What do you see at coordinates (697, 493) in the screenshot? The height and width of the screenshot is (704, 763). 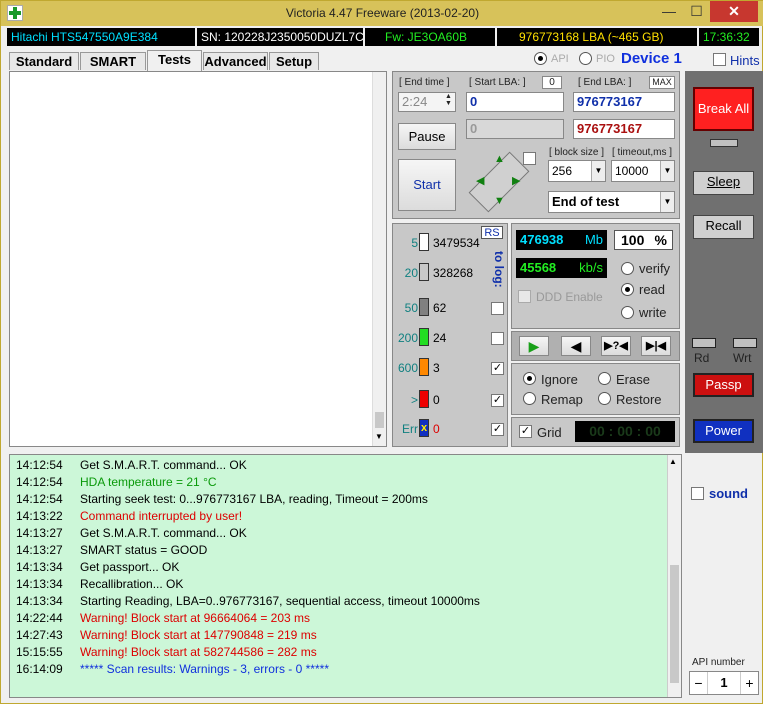 I see `sound-checkbox` at bounding box center [697, 493].